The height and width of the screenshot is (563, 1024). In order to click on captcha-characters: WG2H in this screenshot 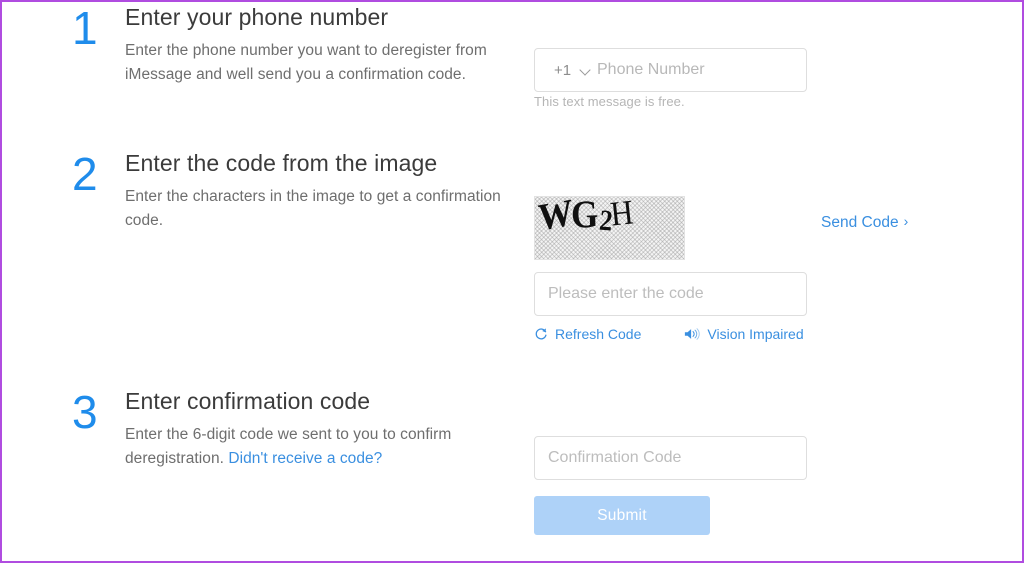, I will do `click(586, 218)`.